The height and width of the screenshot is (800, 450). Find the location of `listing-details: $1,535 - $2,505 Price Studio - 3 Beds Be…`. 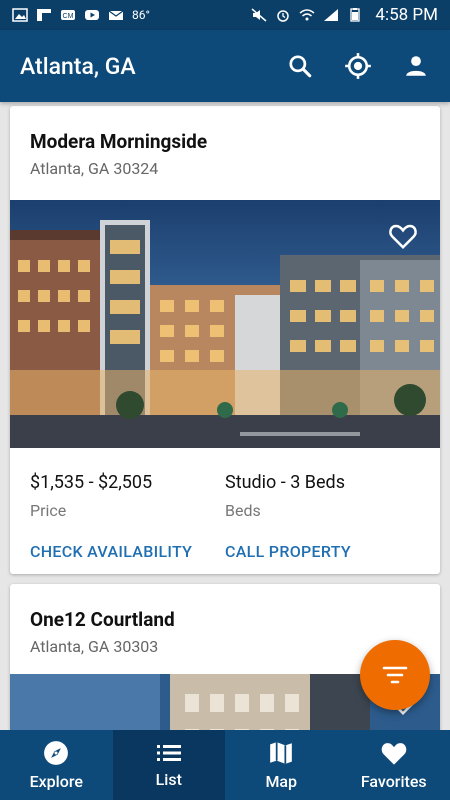

listing-details: $1,535 - $2,505 Price Studio - 3 Beds Be… is located at coordinates (225, 484).